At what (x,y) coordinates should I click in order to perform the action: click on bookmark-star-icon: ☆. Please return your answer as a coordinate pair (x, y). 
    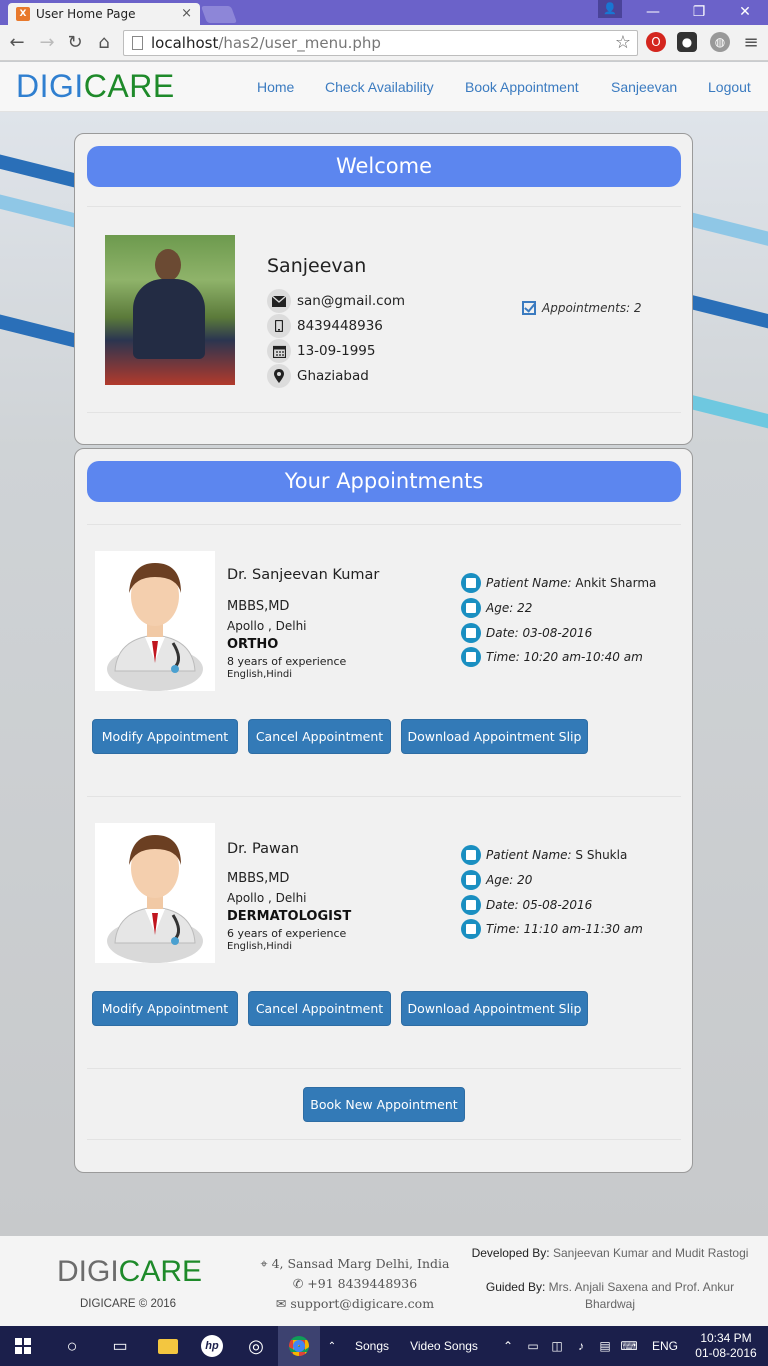
    Looking at the image, I should click on (623, 42).